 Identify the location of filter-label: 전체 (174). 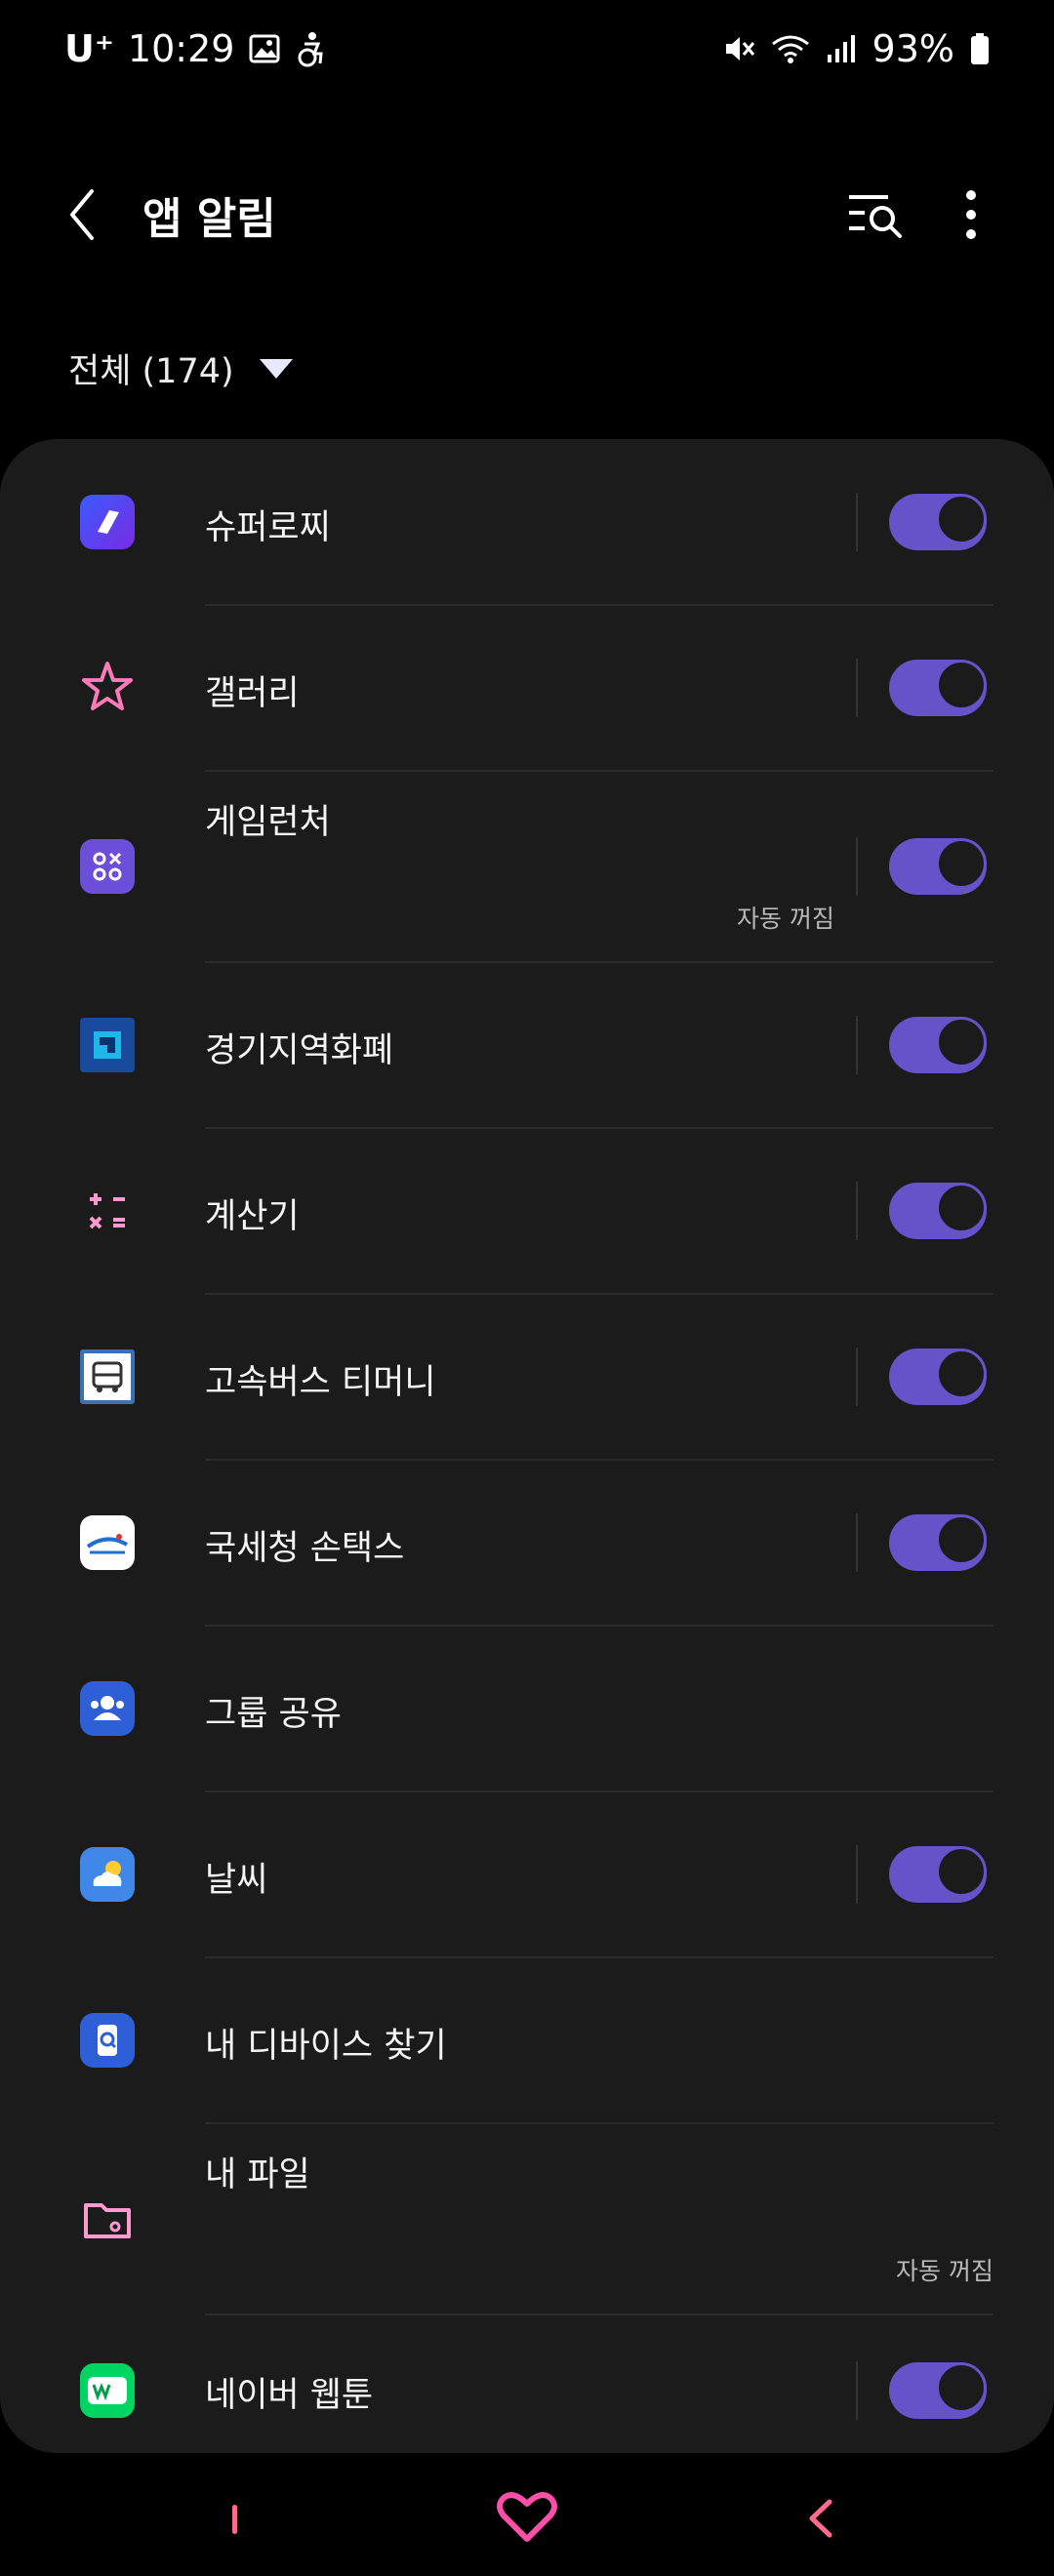
(151, 371).